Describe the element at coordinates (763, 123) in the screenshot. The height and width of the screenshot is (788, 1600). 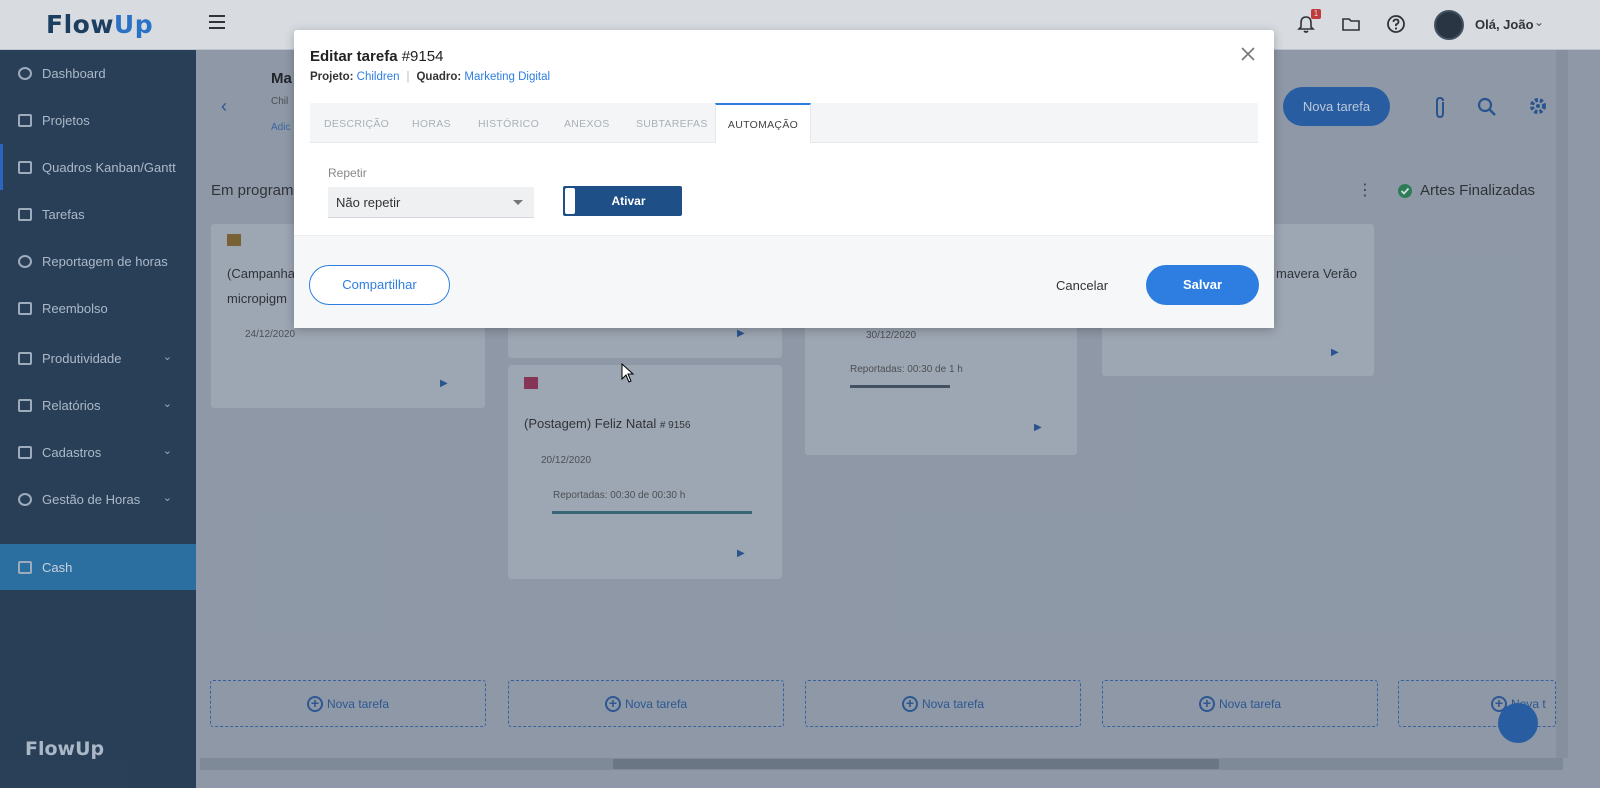
I see `tab-automacao: AUTOMAÇÃO` at that location.